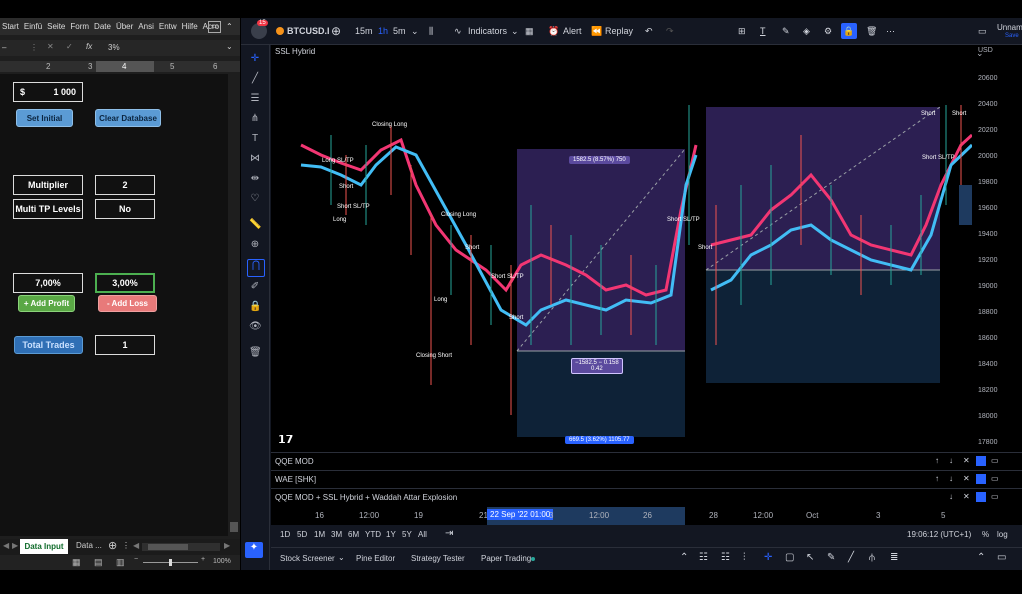  I want to click on col-header: 5, so click(172, 66).